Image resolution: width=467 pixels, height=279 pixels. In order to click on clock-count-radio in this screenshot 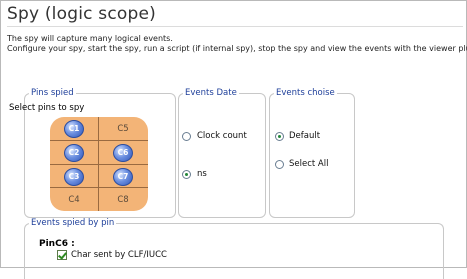, I will do `click(186, 136)`.